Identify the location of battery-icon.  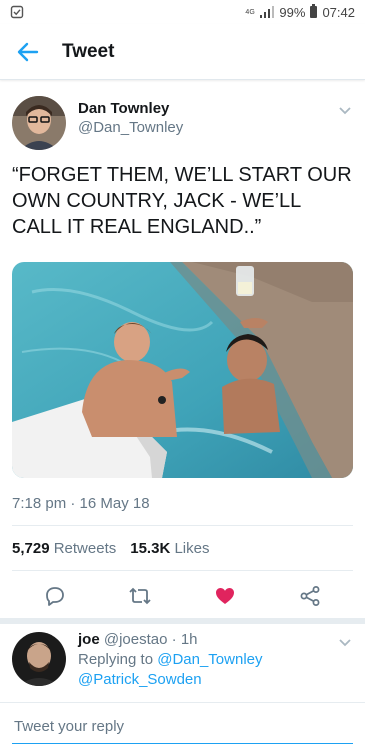
(314, 11).